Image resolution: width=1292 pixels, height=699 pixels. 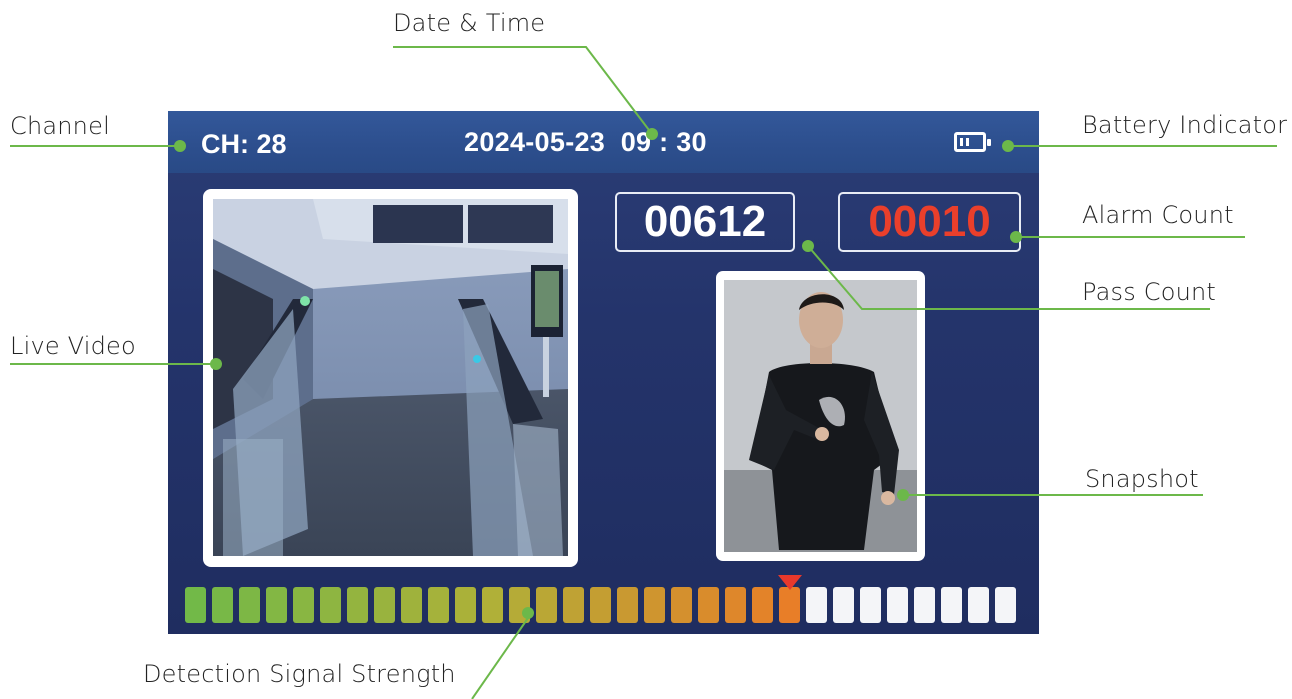 What do you see at coordinates (469, 23) in the screenshot?
I see `callout-date-time: Date & Time` at bounding box center [469, 23].